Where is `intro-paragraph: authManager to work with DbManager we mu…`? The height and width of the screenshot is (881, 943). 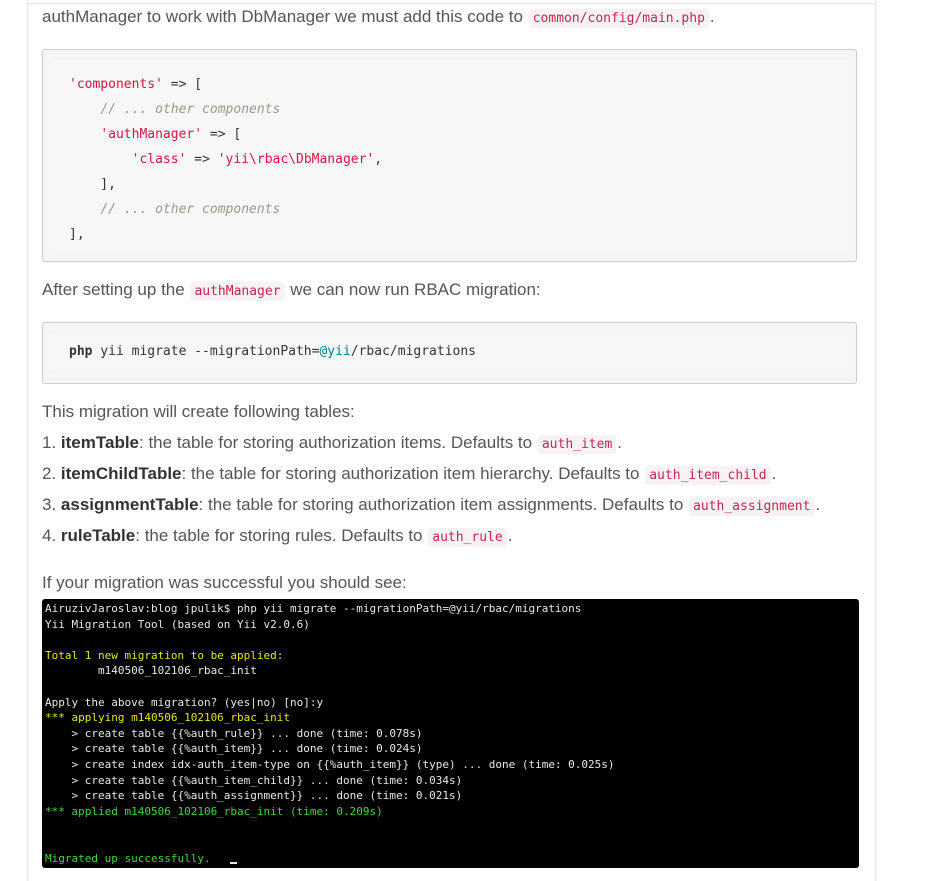 intro-paragraph: authManager to work with DbManager we mu… is located at coordinates (378, 18).